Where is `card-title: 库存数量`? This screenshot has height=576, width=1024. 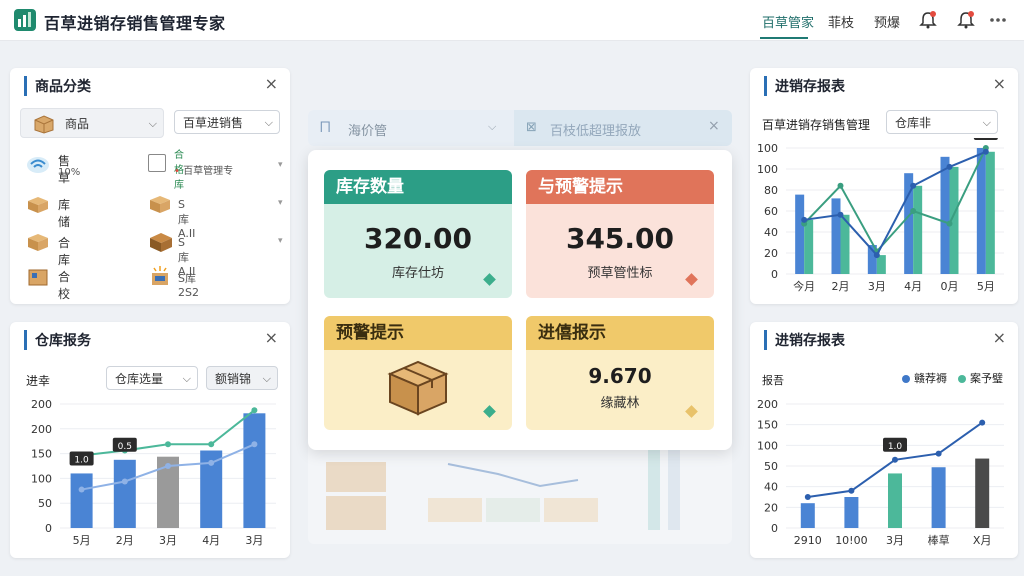
card-title: 库存数量 is located at coordinates (418, 187).